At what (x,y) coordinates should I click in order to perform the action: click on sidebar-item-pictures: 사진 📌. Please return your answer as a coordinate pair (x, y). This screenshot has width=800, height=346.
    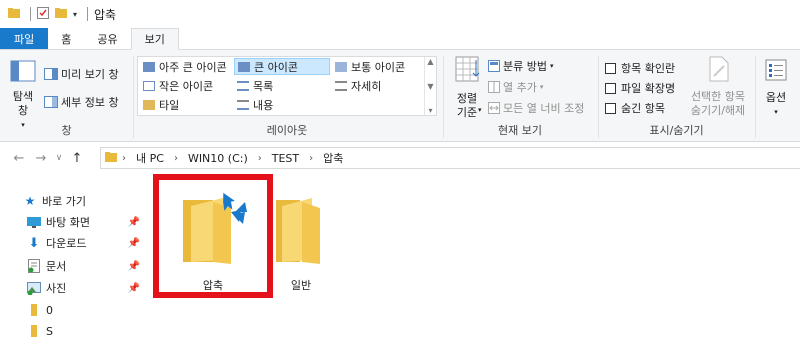
    Looking at the image, I should click on (85, 288).